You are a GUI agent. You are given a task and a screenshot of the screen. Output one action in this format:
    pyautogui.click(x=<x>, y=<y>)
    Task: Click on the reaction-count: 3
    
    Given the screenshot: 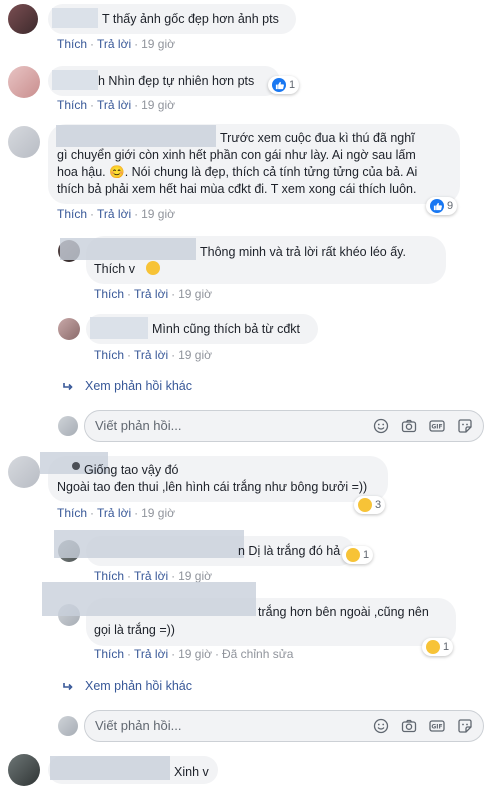 What is the action you would take?
    pyautogui.click(x=370, y=505)
    